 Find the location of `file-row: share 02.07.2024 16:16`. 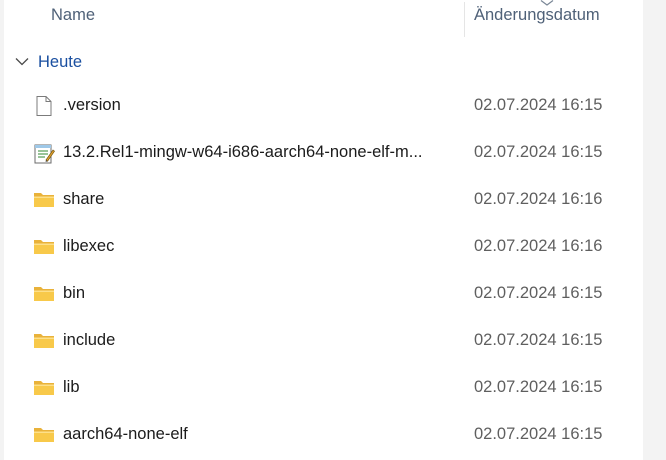

file-row: share 02.07.2024 16:16 is located at coordinates (323, 200).